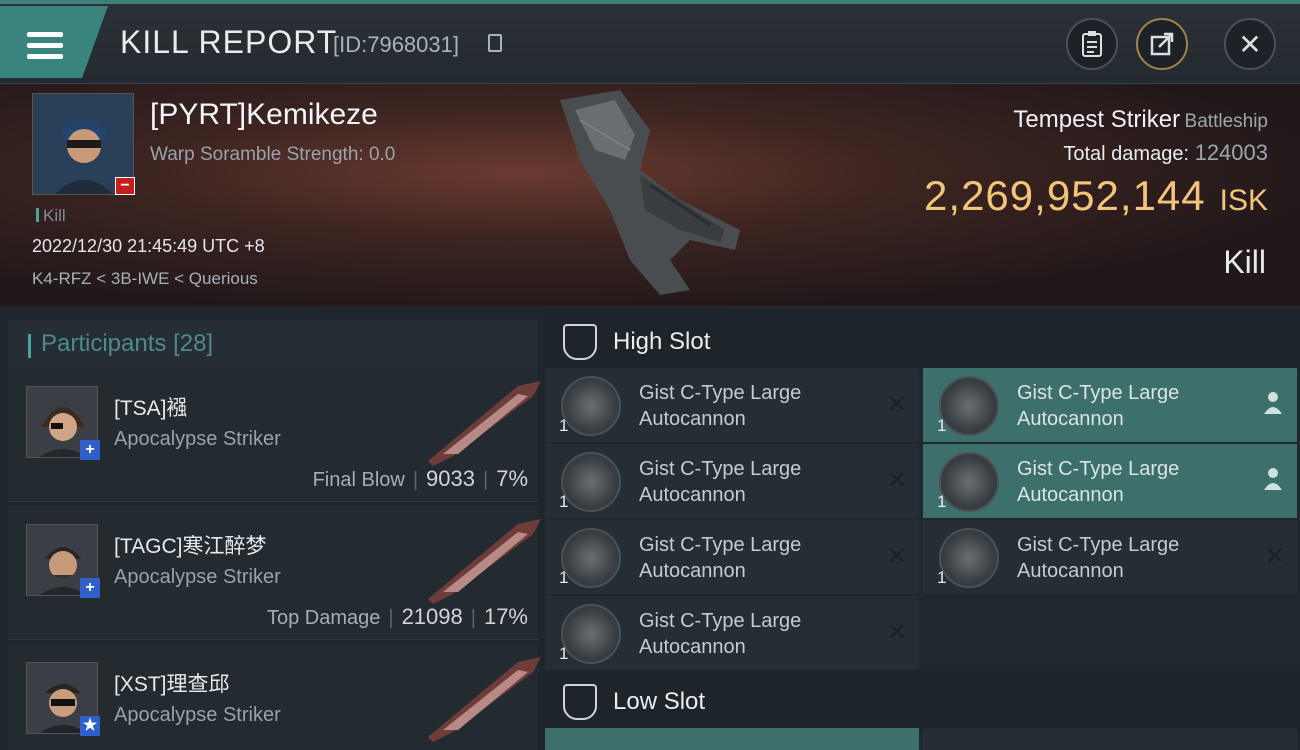 The image size is (1300, 750). I want to click on title-bar: KILL REPORT [ID:7968031] ✕, so click(650, 42).